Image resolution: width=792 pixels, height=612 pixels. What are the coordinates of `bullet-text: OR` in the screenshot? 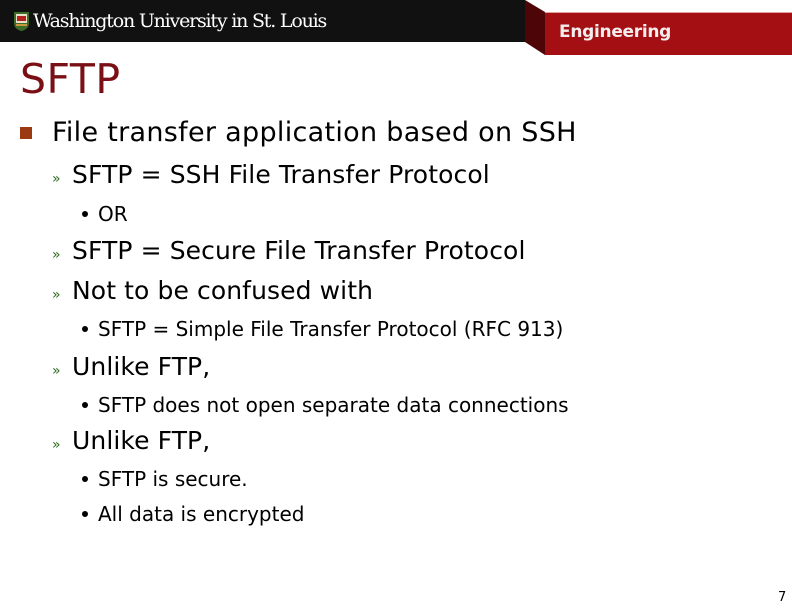 It's located at (113, 214).